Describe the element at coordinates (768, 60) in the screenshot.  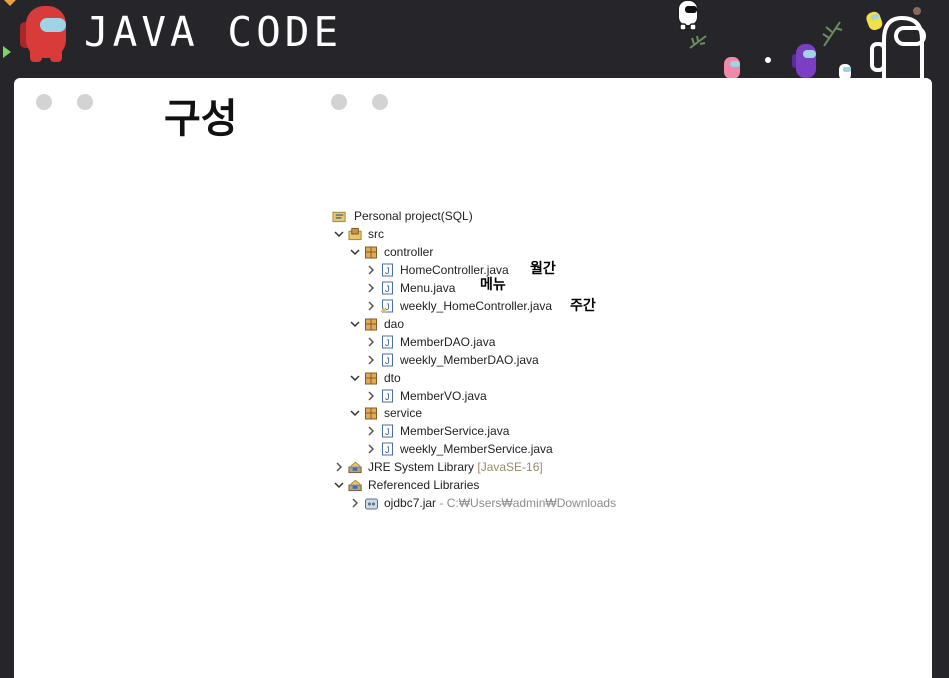
I see `star-icon` at that location.